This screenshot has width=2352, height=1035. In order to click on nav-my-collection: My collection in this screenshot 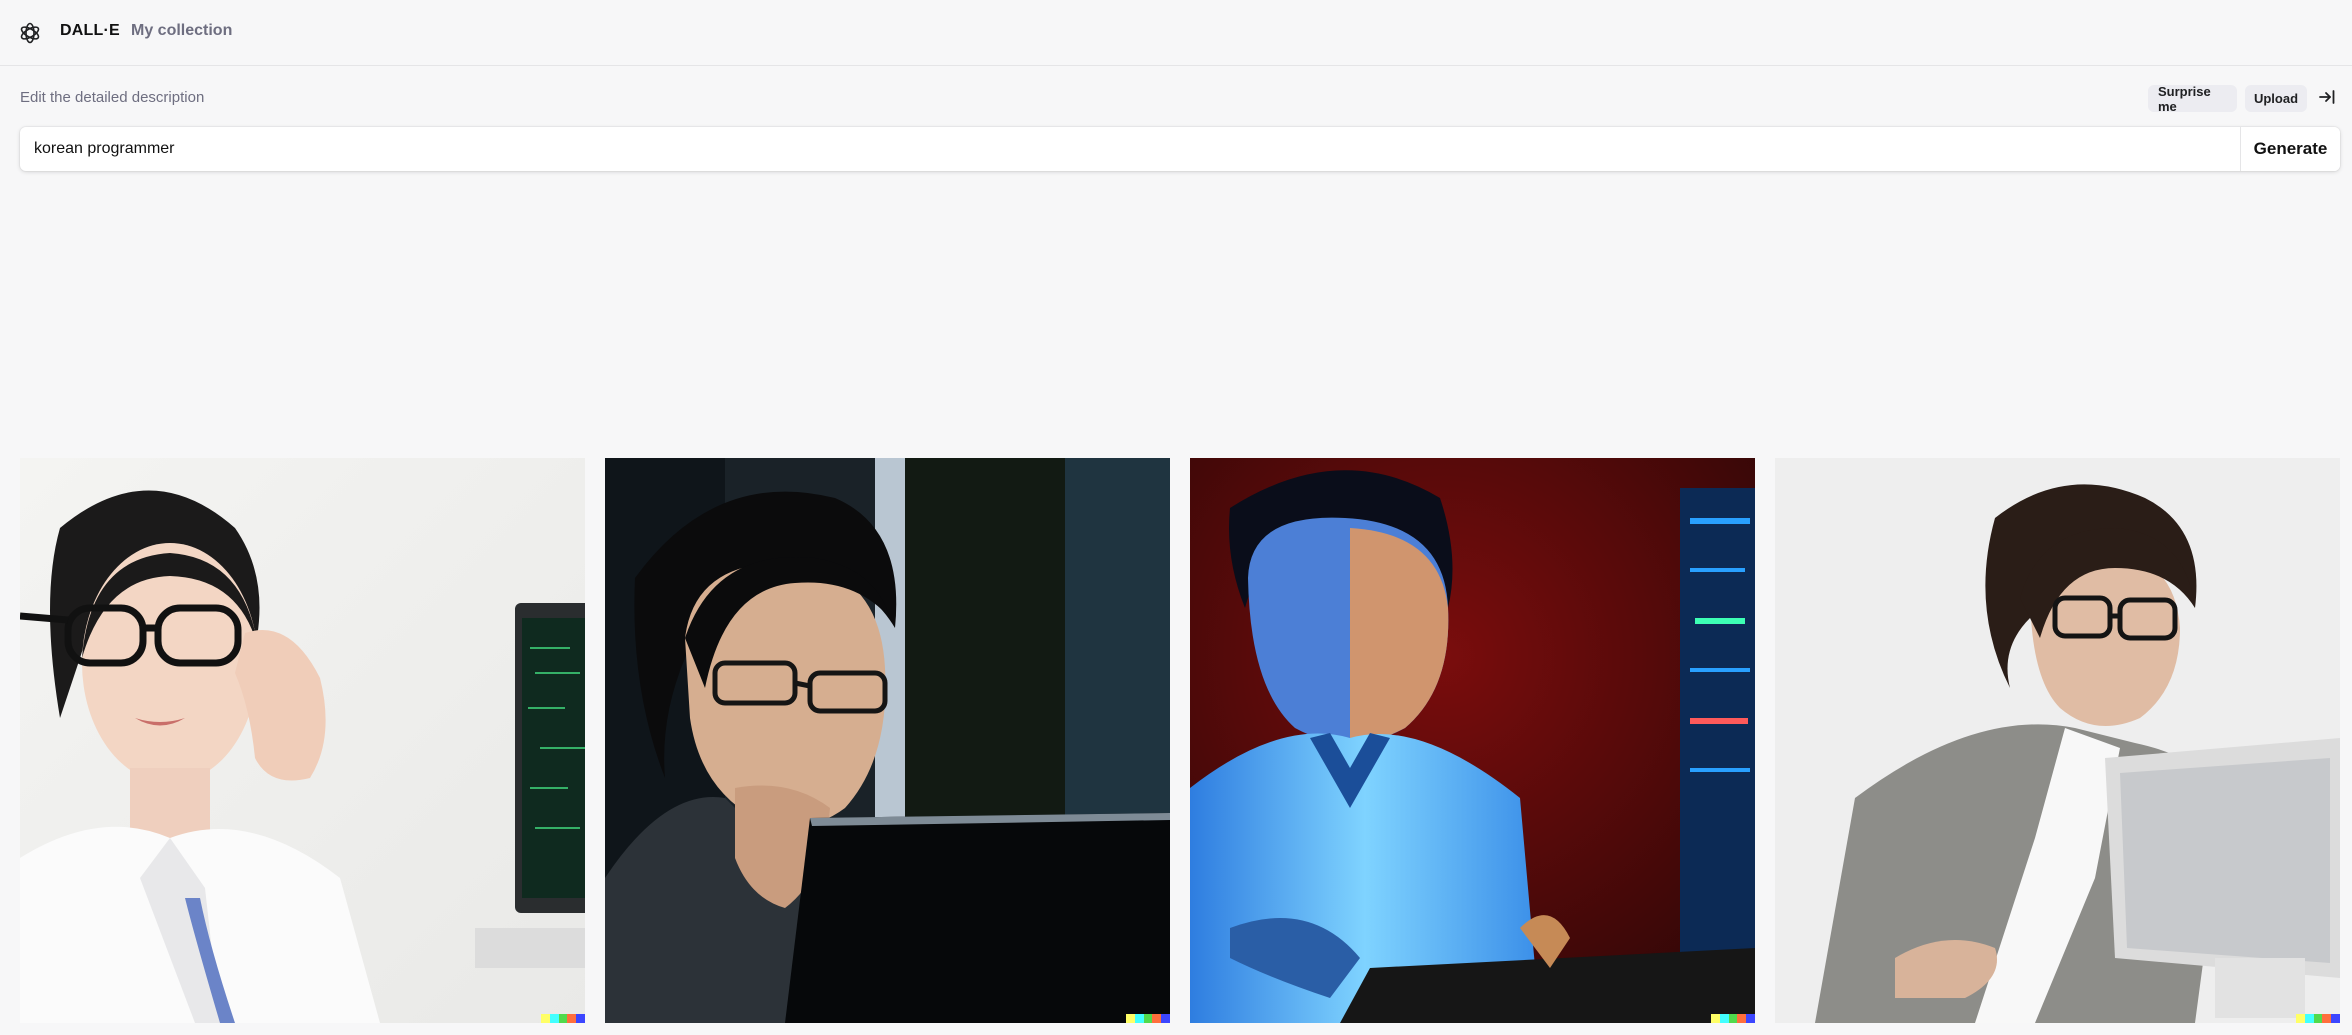, I will do `click(181, 31)`.